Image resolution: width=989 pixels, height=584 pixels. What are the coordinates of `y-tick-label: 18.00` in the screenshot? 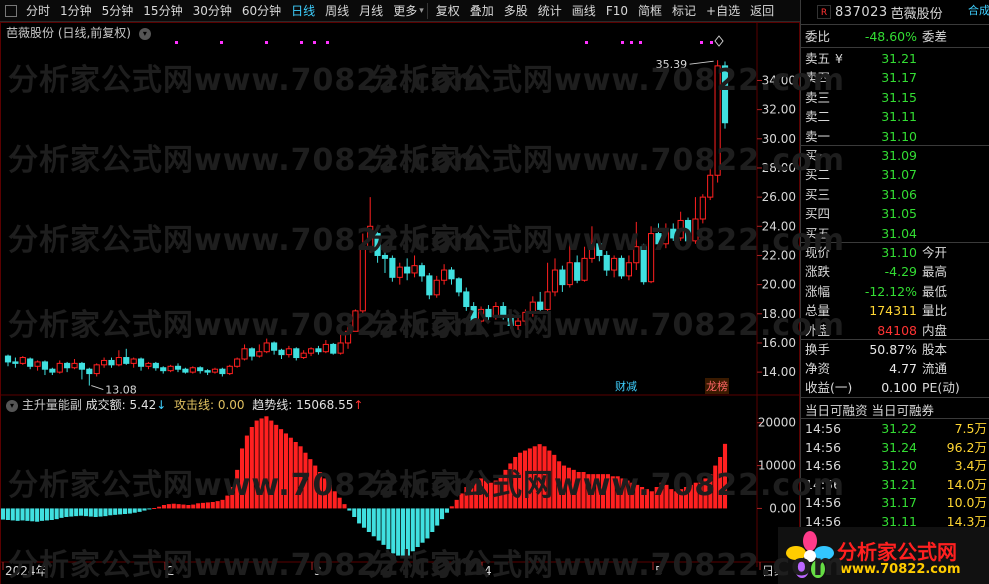 It's located at (779, 314).